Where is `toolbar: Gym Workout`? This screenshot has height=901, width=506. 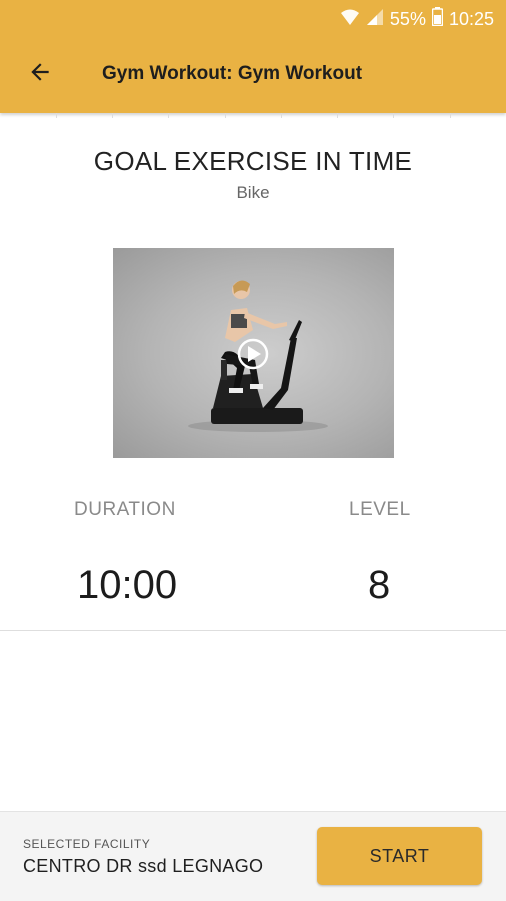
toolbar: Gym Workout is located at coordinates (253, 74).